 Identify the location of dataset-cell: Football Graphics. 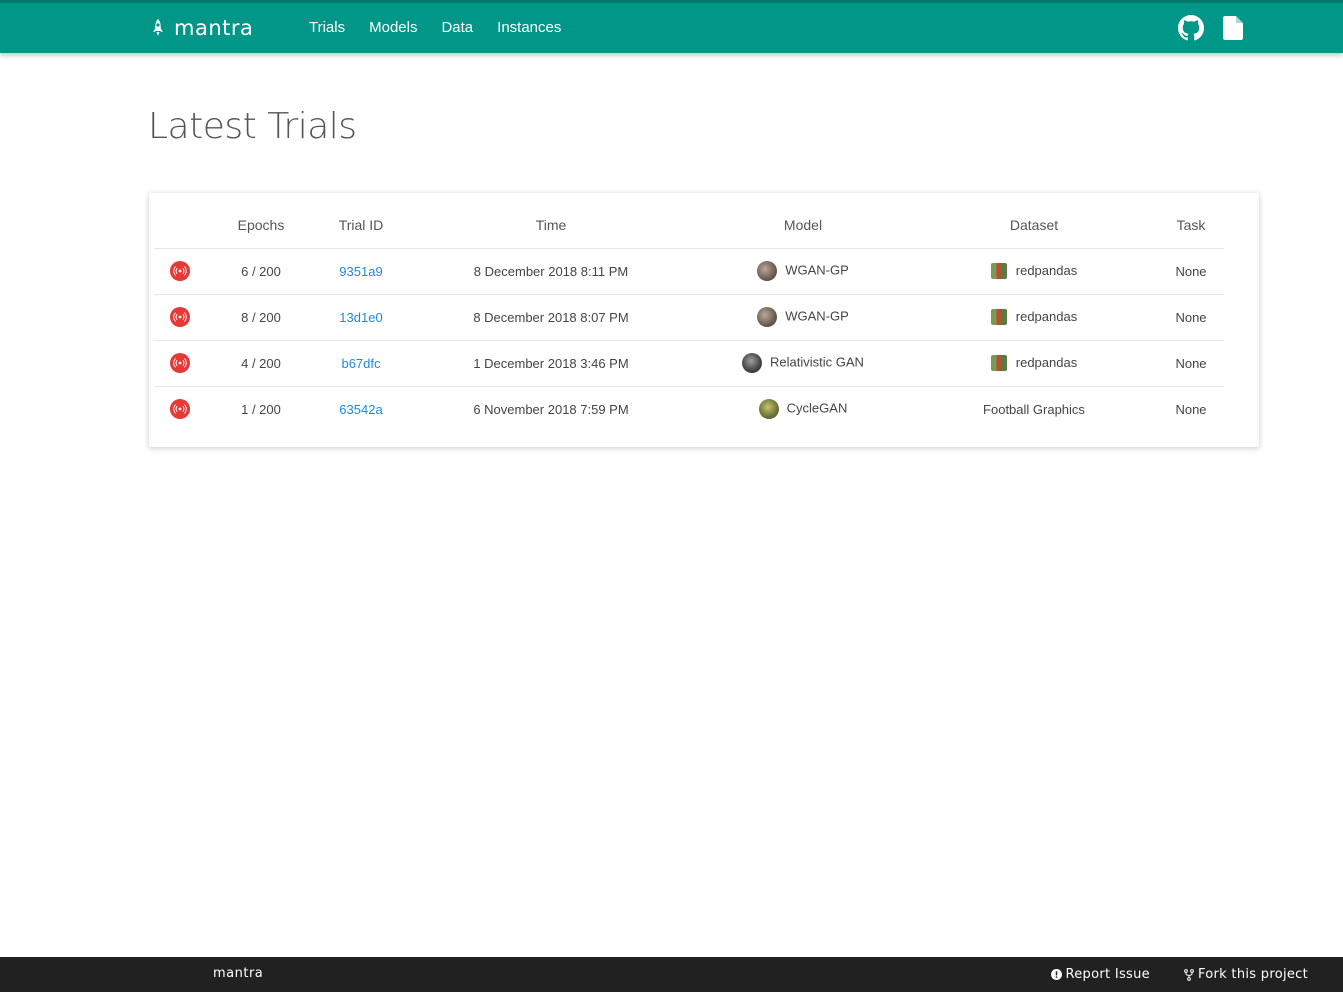
(1034, 409).